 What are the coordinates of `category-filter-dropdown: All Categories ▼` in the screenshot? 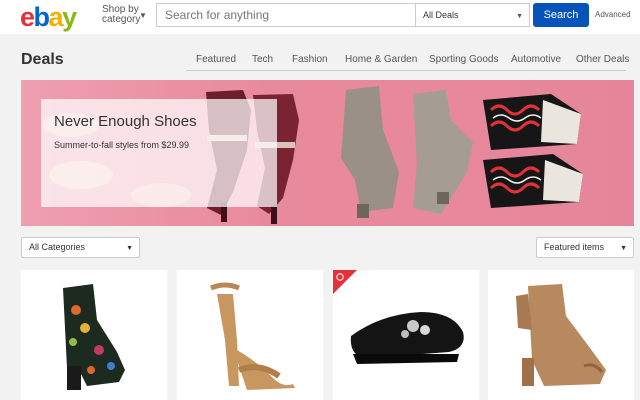 It's located at (80, 247).